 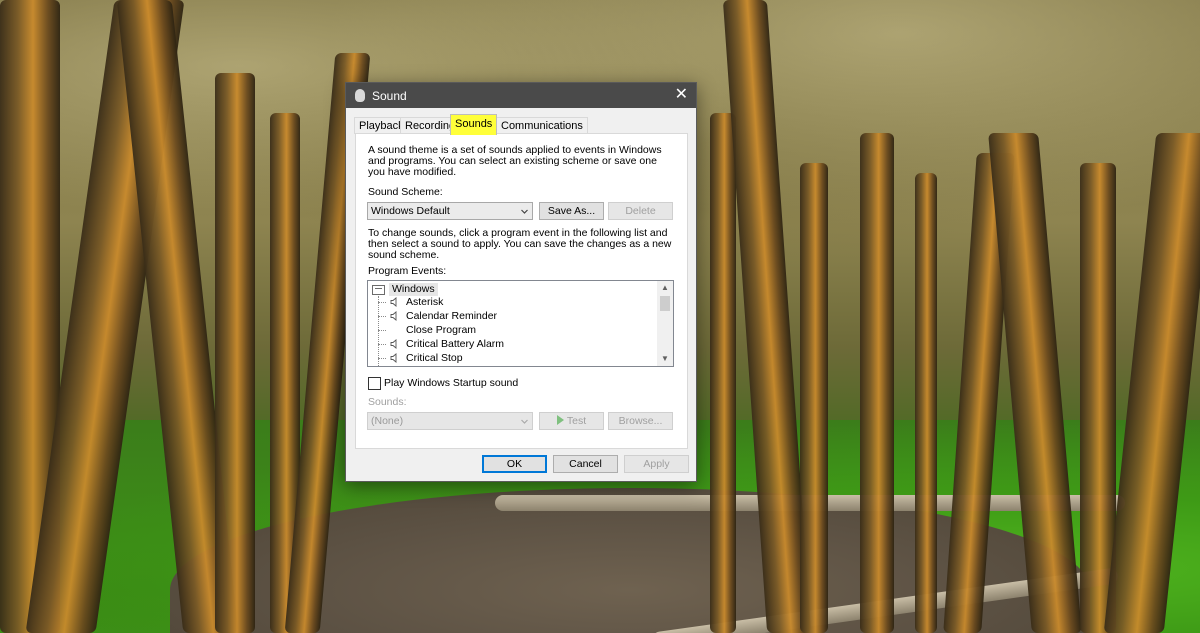 I want to click on tab-communications: Communications, so click(x=542, y=125).